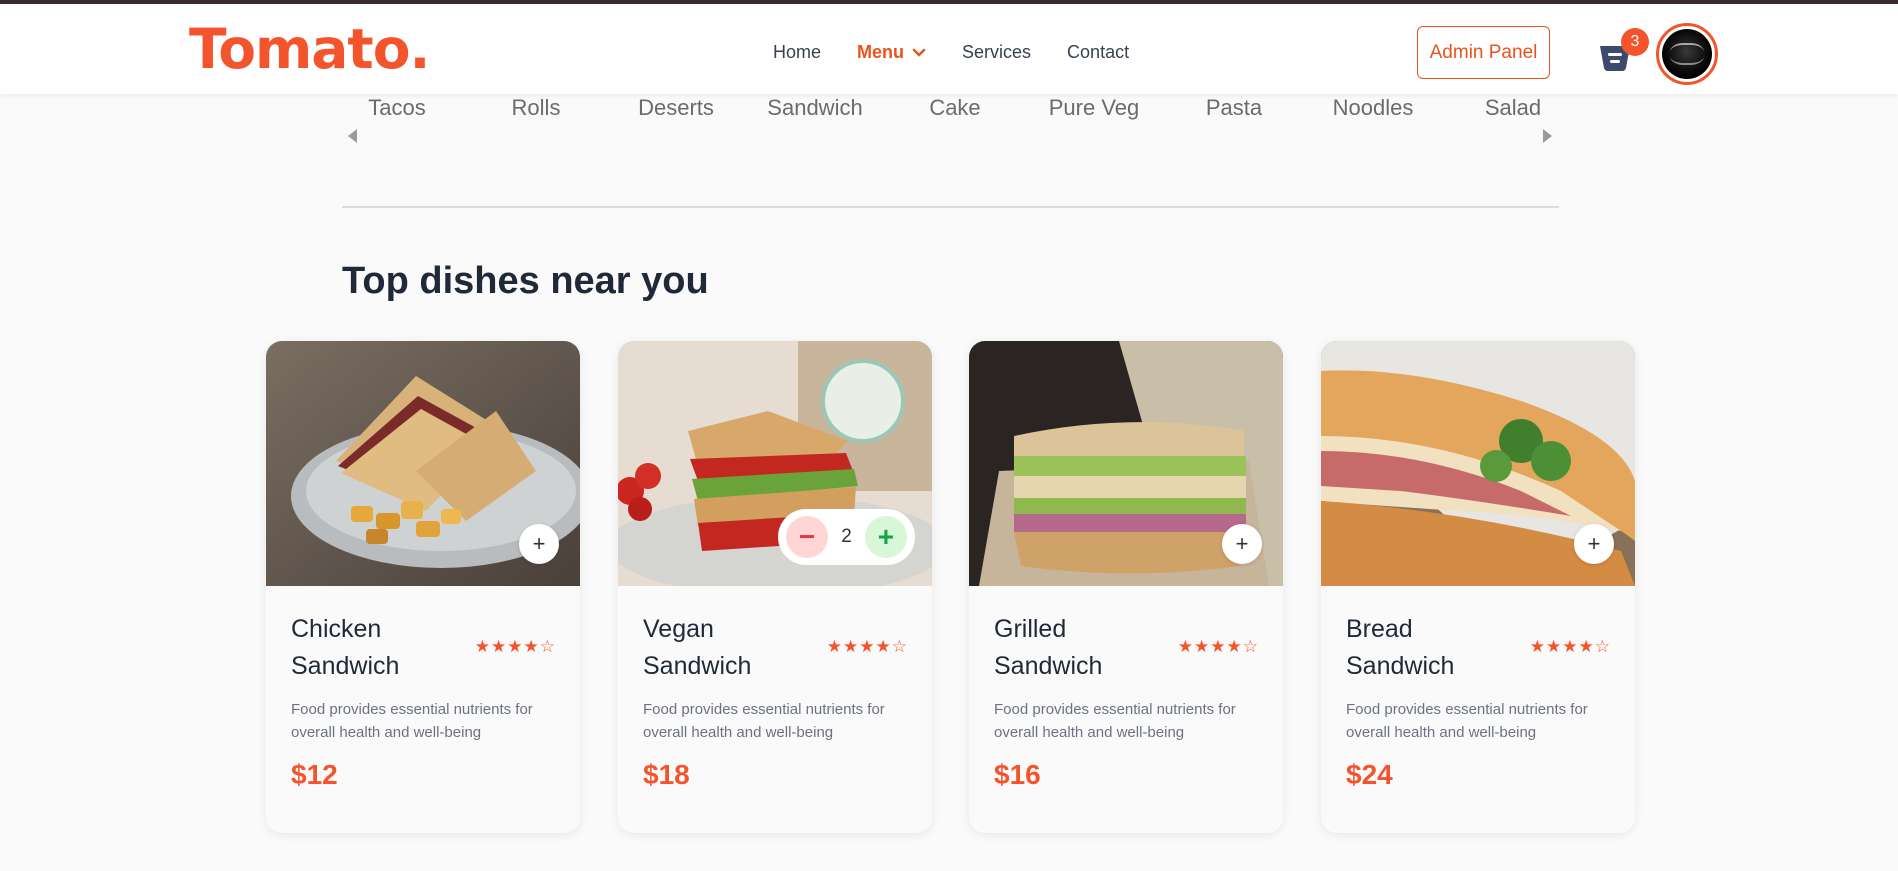  Describe the element at coordinates (666, 774) in the screenshot. I see `dish-price: $18` at that location.